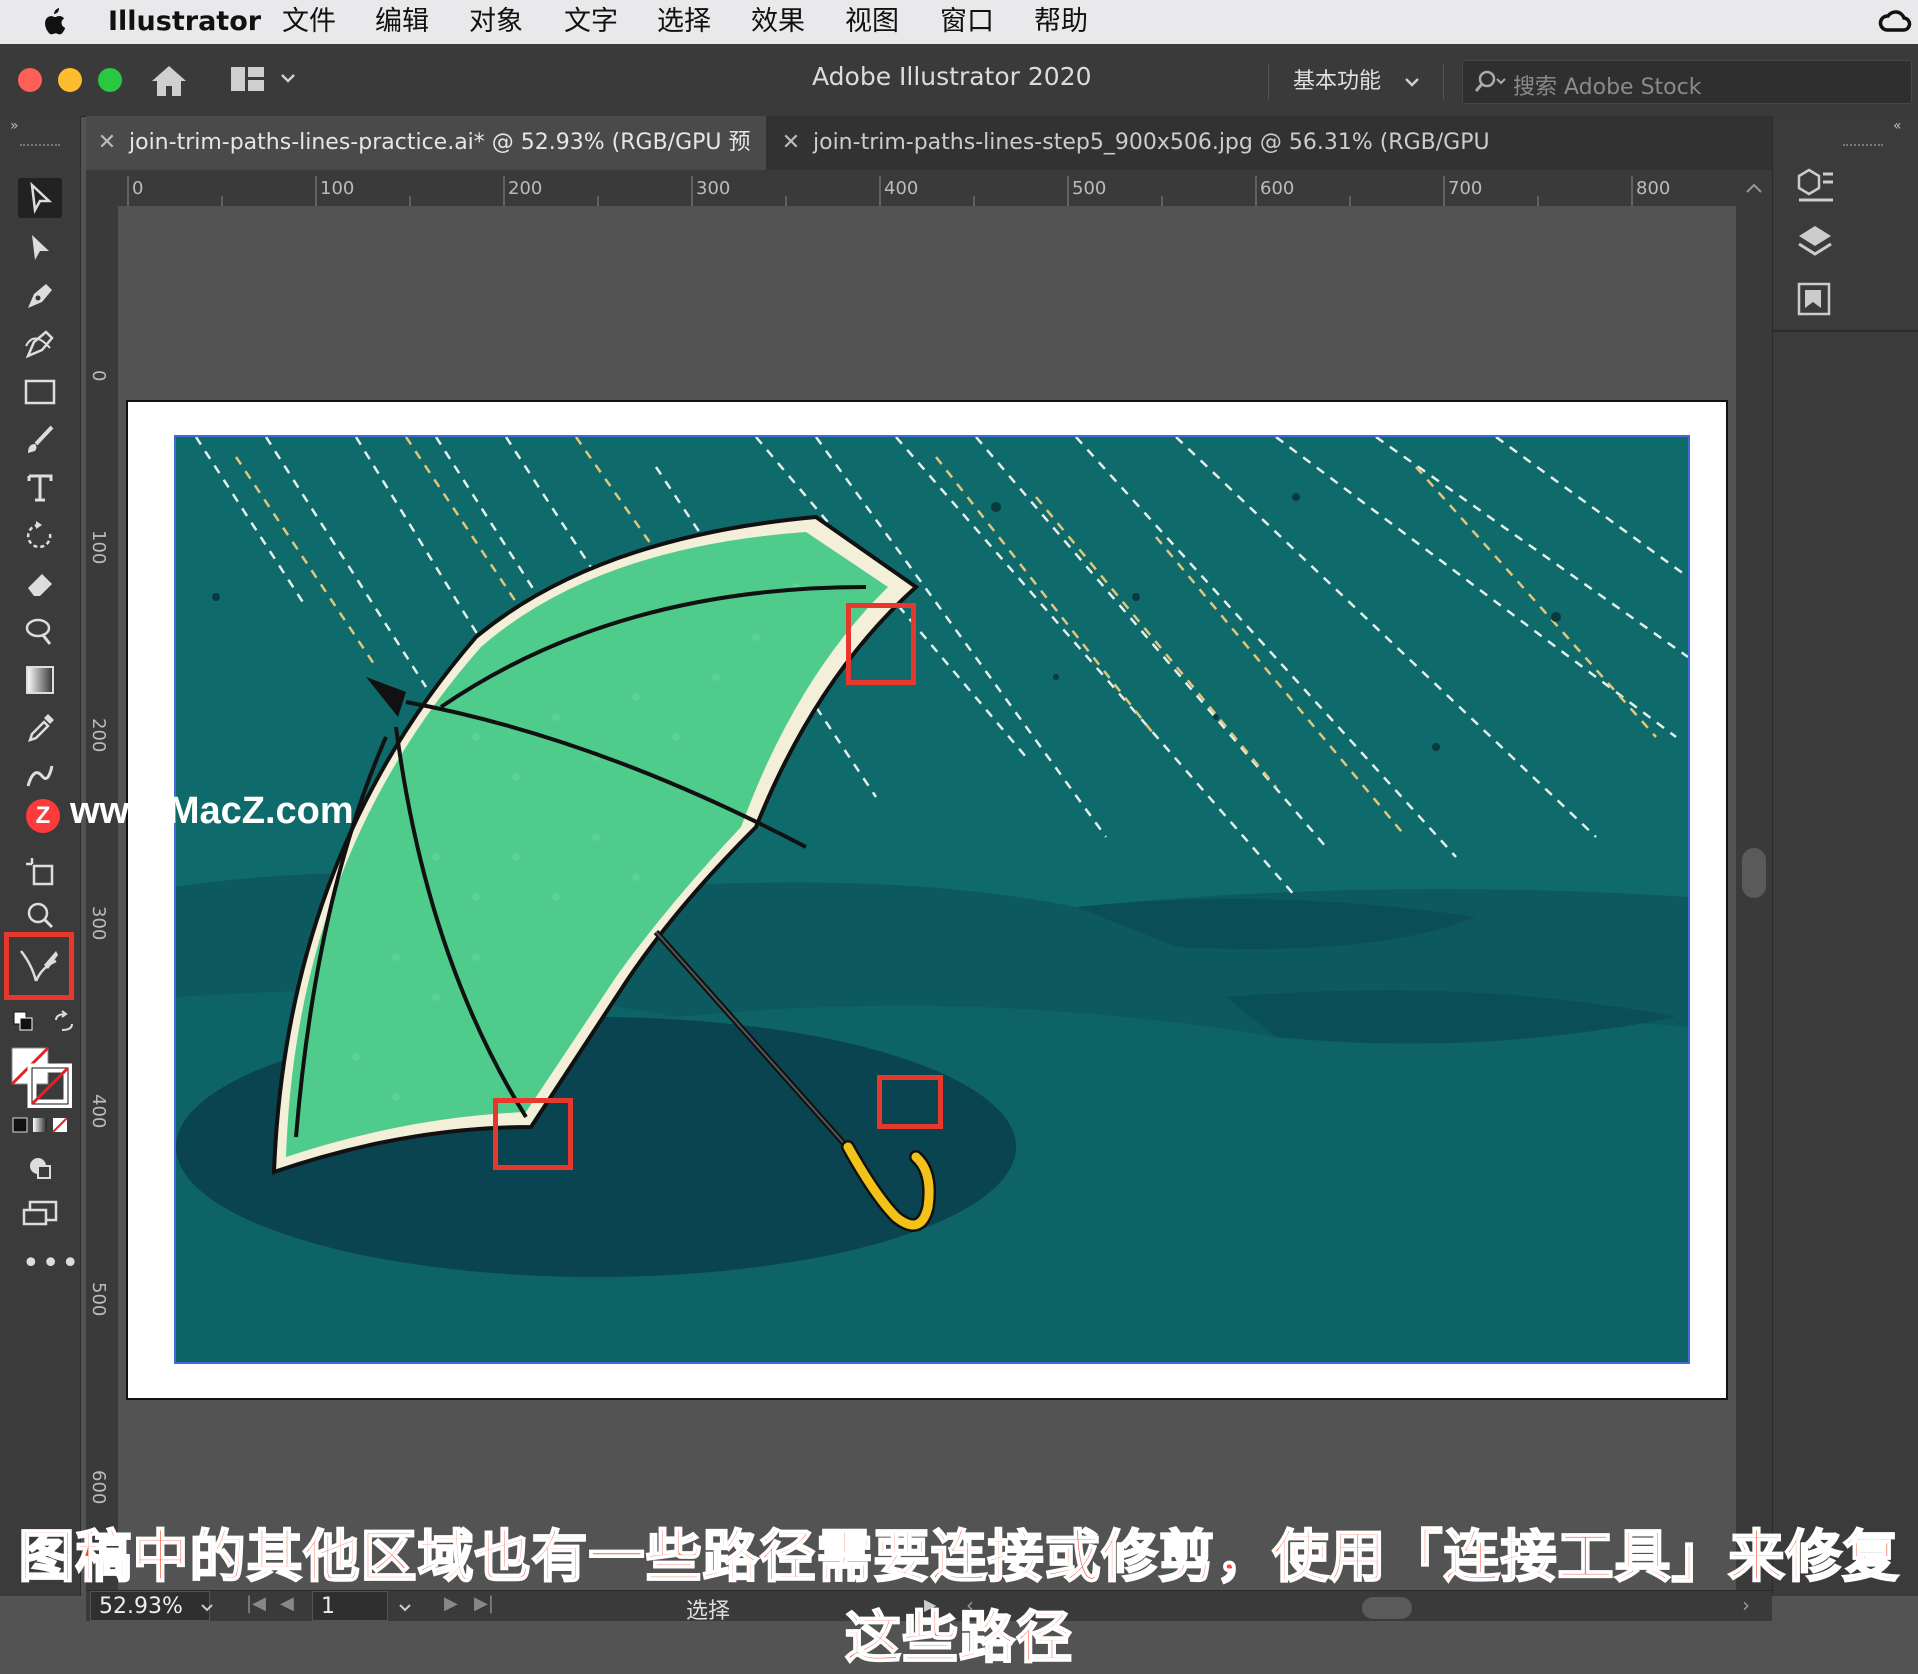 The width and height of the screenshot is (1918, 1674). I want to click on stock-search-field: 搜索 Adobe Stock, so click(1687, 82).